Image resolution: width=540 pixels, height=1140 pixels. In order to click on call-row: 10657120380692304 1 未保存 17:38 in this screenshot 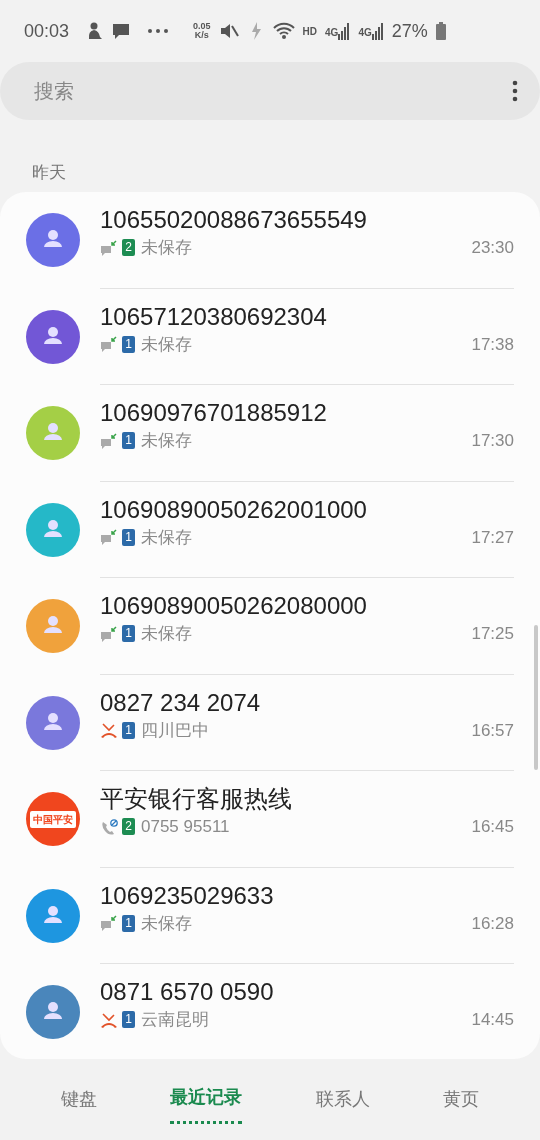, I will do `click(270, 336)`.